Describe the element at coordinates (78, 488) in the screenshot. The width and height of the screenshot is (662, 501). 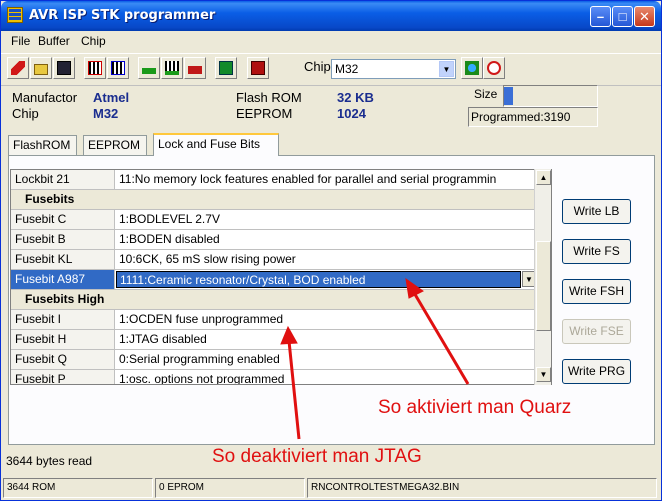
I see `status-rom: 3644 ROM` at that location.